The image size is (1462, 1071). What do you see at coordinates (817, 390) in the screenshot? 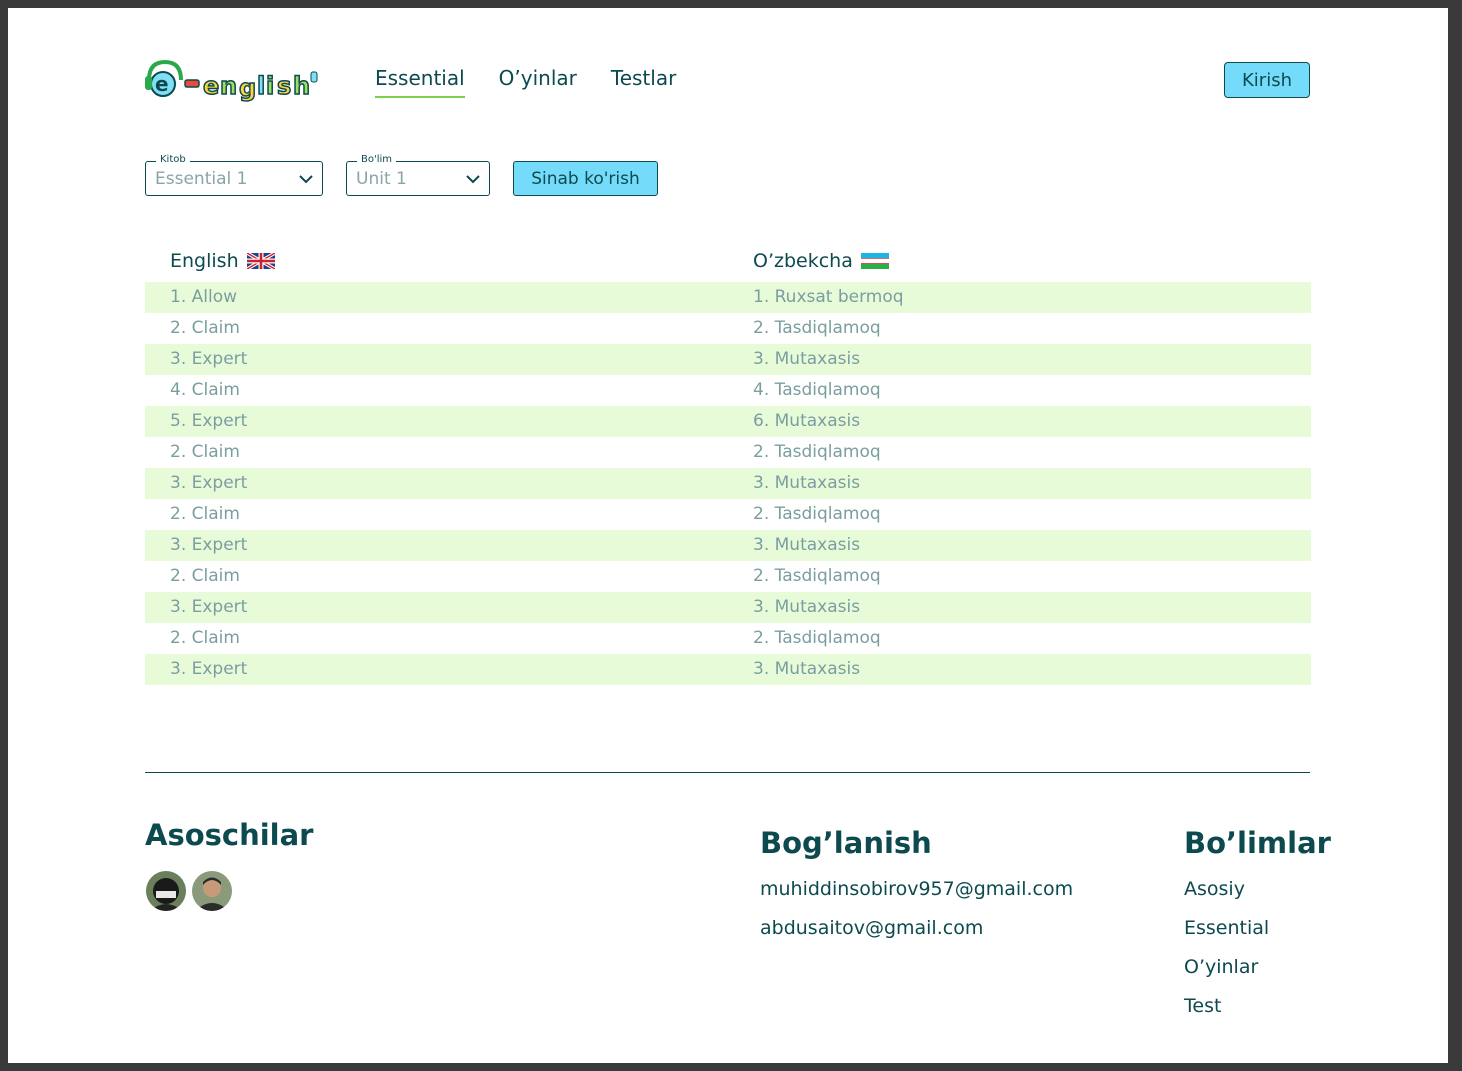
I see `uzbek-word: 4. Tasdiqlamoq` at bounding box center [817, 390].